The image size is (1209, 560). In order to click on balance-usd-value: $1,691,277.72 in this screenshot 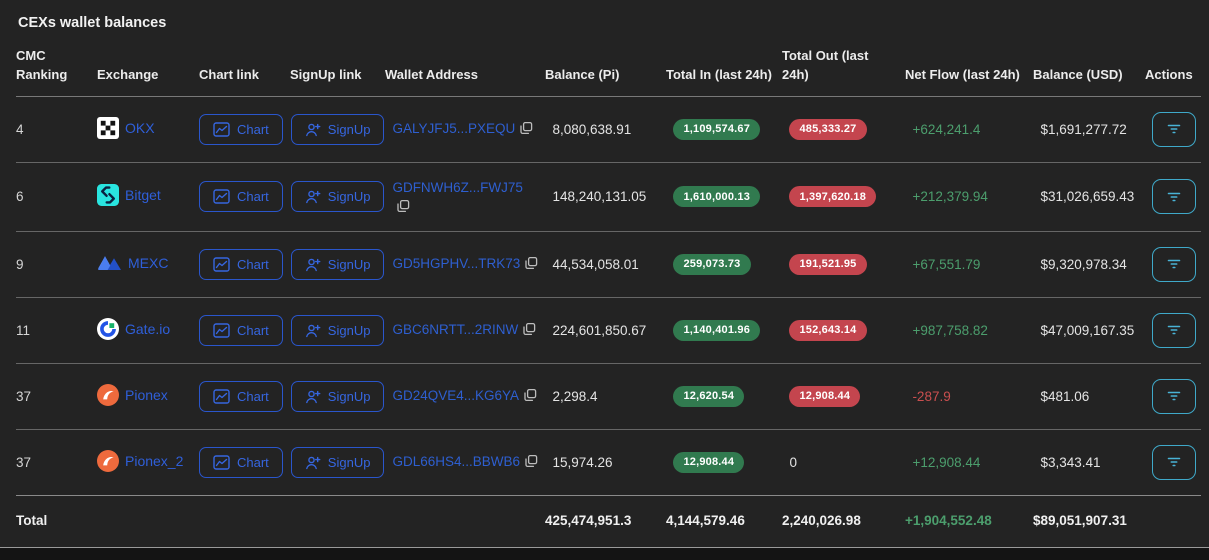, I will do `click(1083, 129)`.